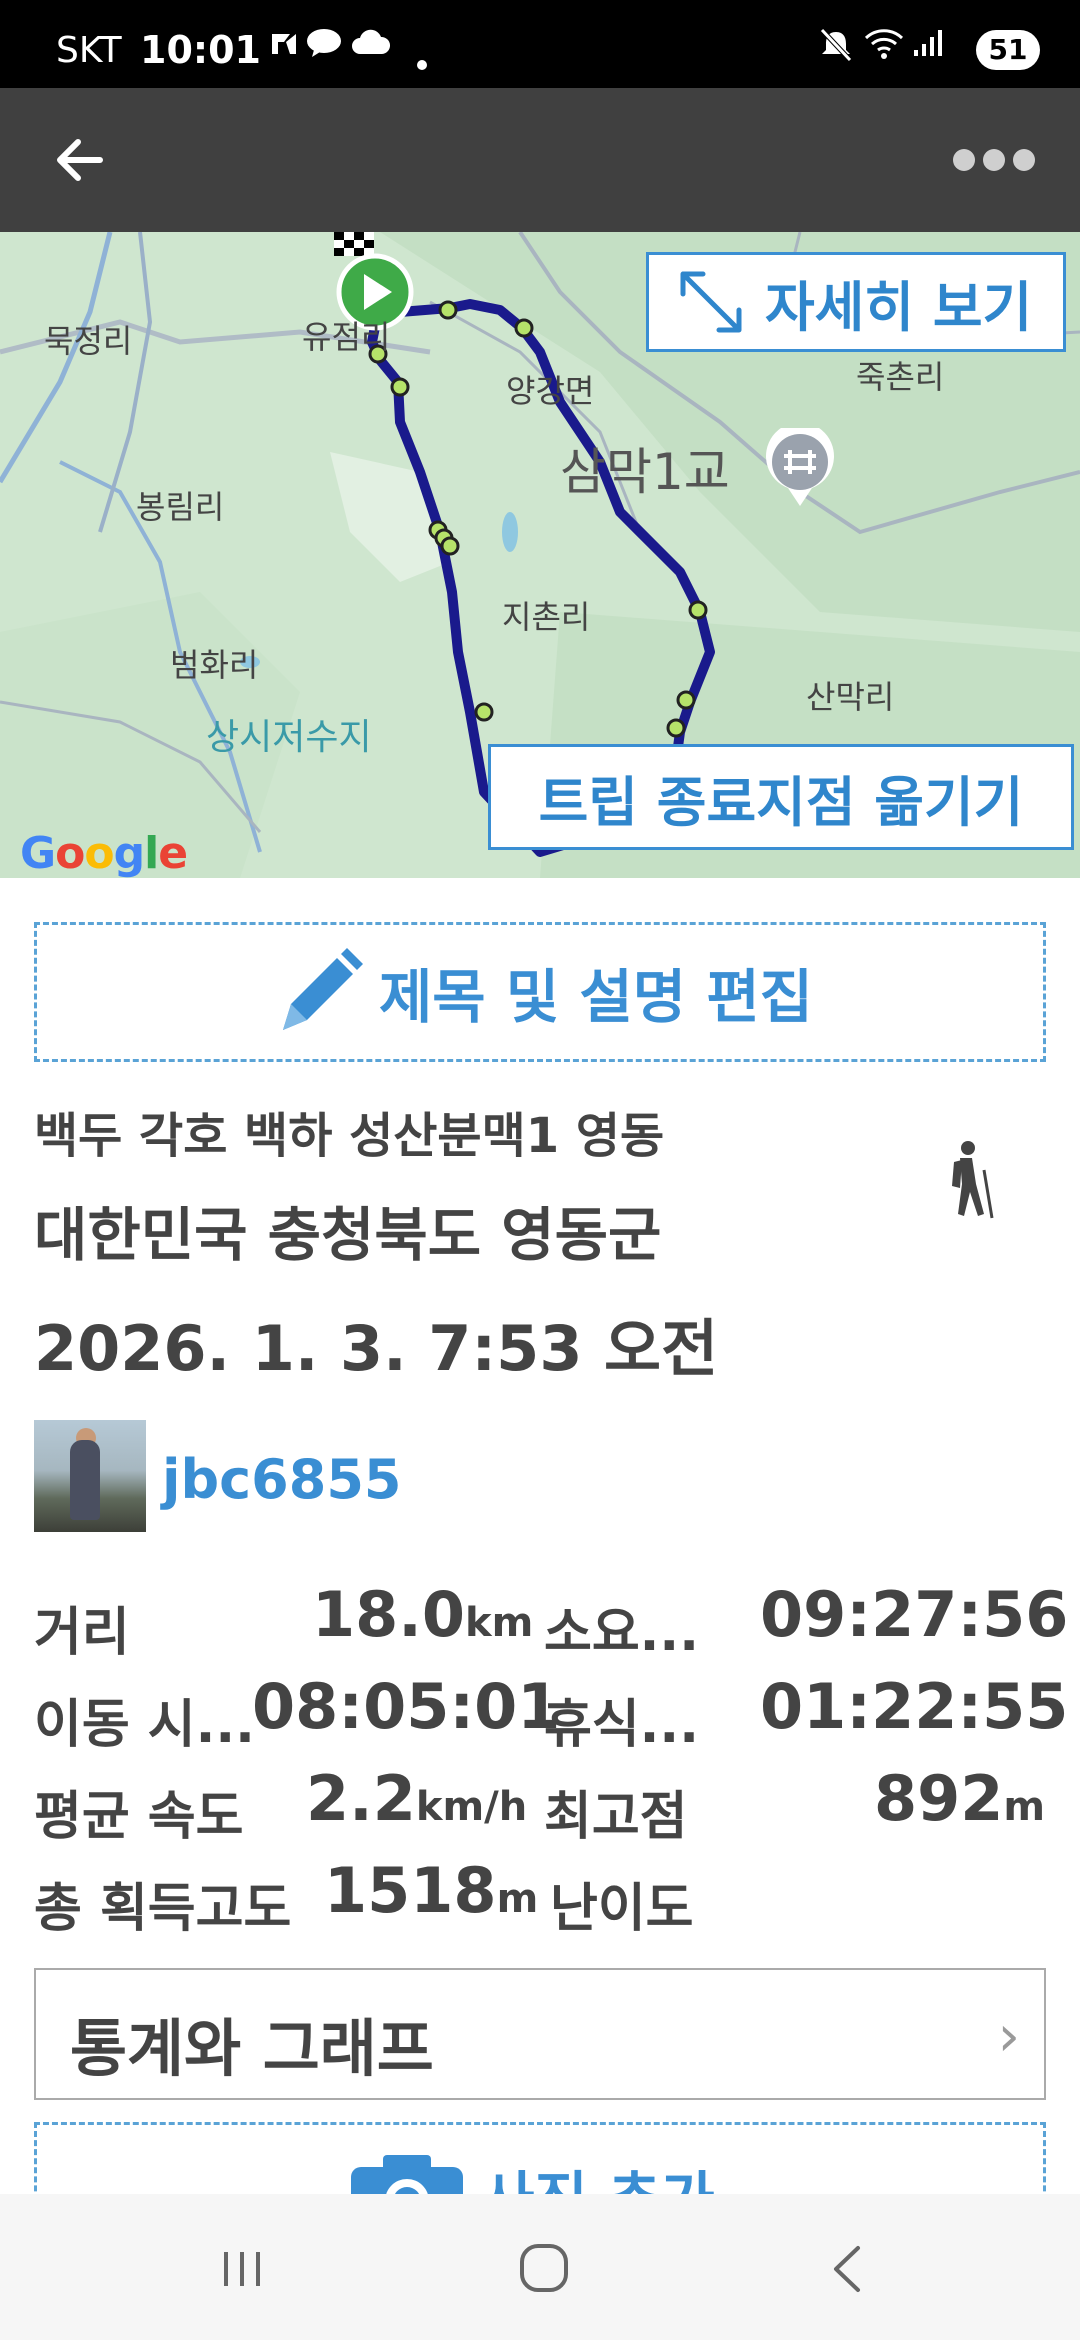  What do you see at coordinates (163, 1909) in the screenshot?
I see `stat-label-elevation-gain: 총 획득고도` at bounding box center [163, 1909].